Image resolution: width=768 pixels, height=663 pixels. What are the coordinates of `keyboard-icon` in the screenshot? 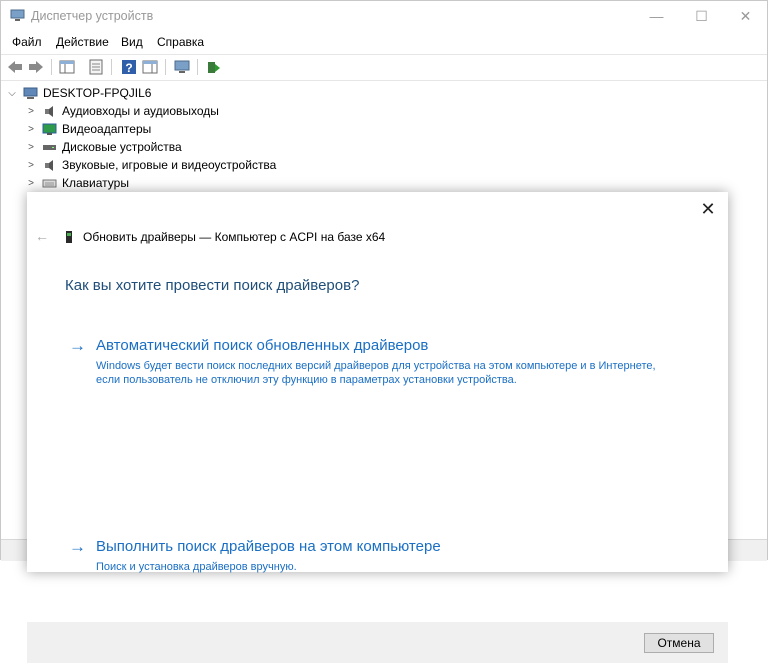 It's located at (49, 183).